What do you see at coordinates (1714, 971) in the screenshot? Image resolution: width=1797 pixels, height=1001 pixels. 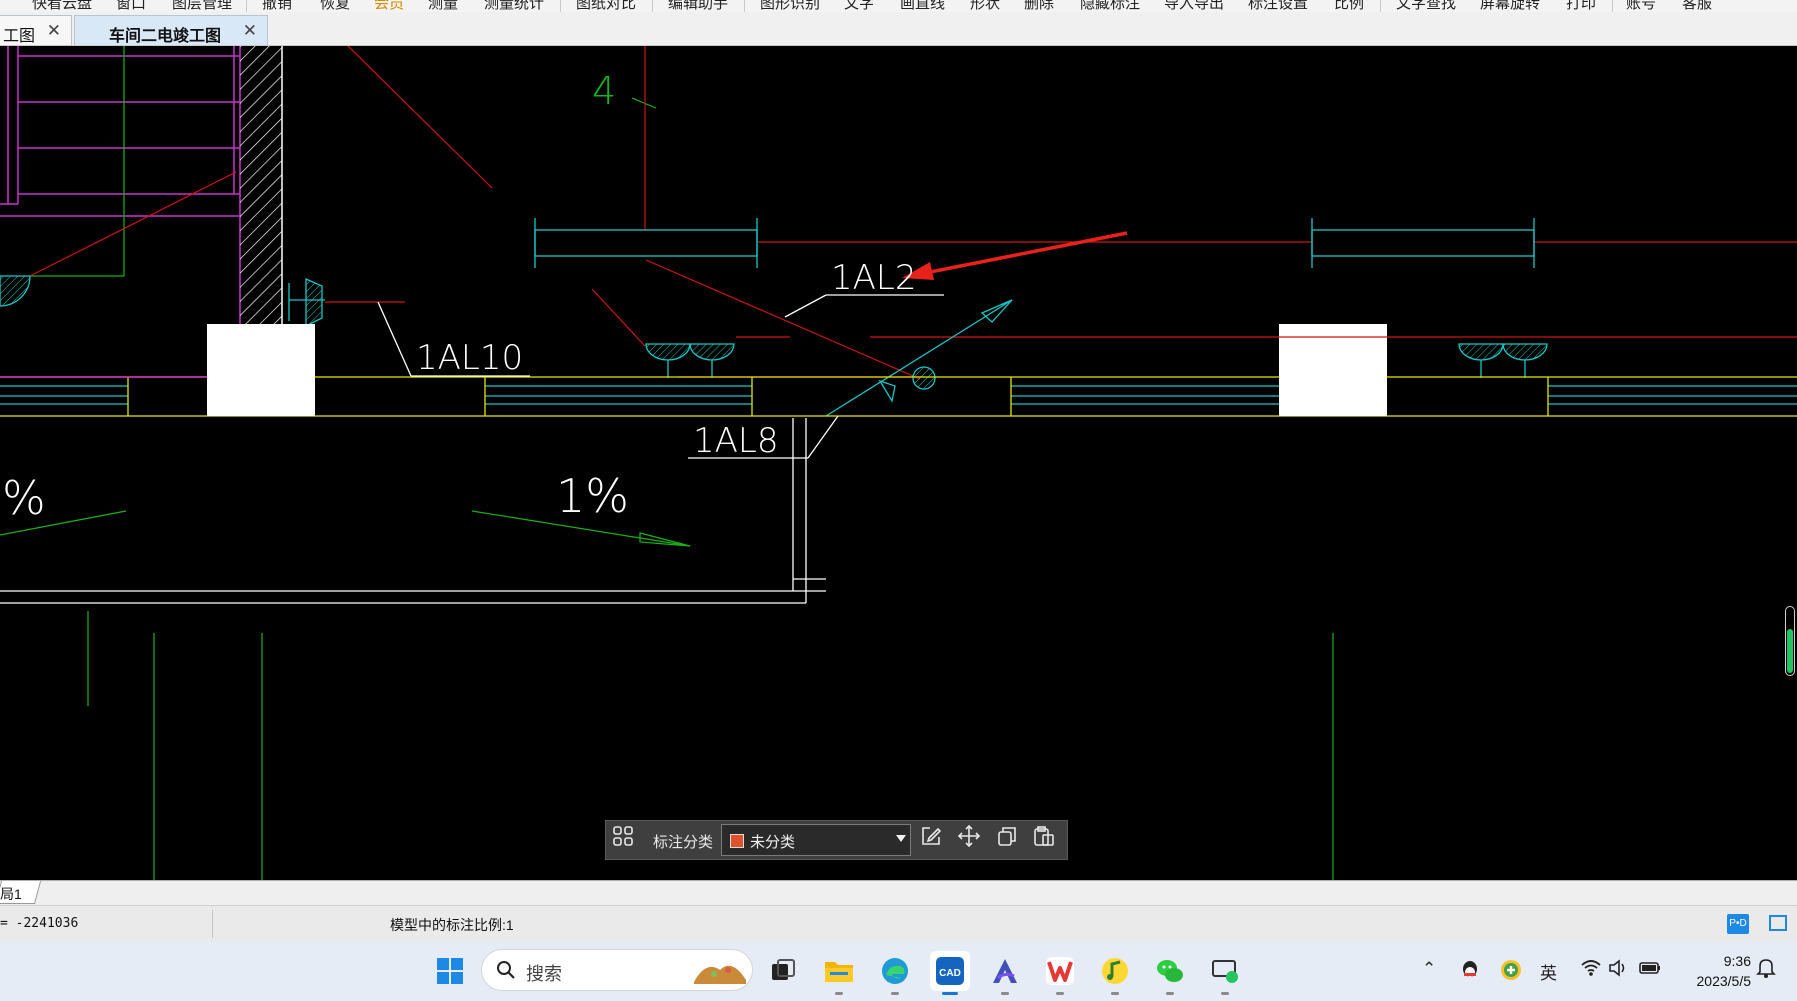 I see `system-clock: 9:36 2023/5/5` at bounding box center [1714, 971].